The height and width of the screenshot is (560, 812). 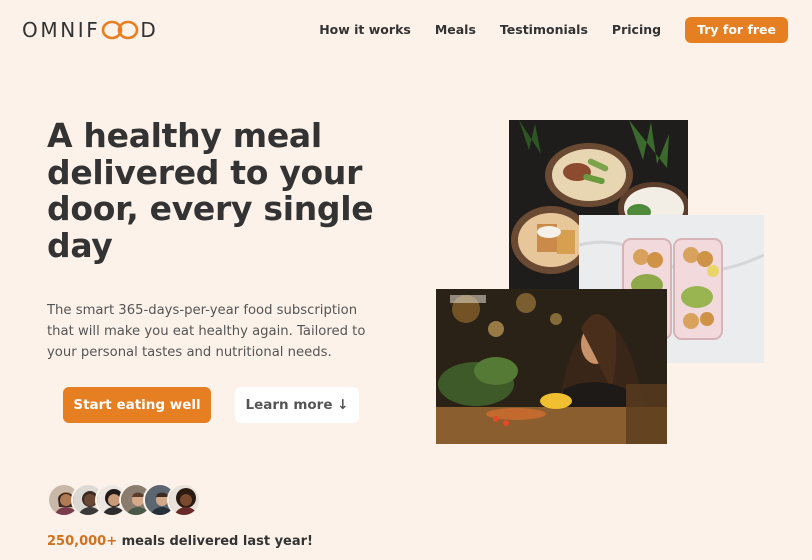 What do you see at coordinates (61, 30) in the screenshot?
I see `logo-text-left: OMNIF` at bounding box center [61, 30].